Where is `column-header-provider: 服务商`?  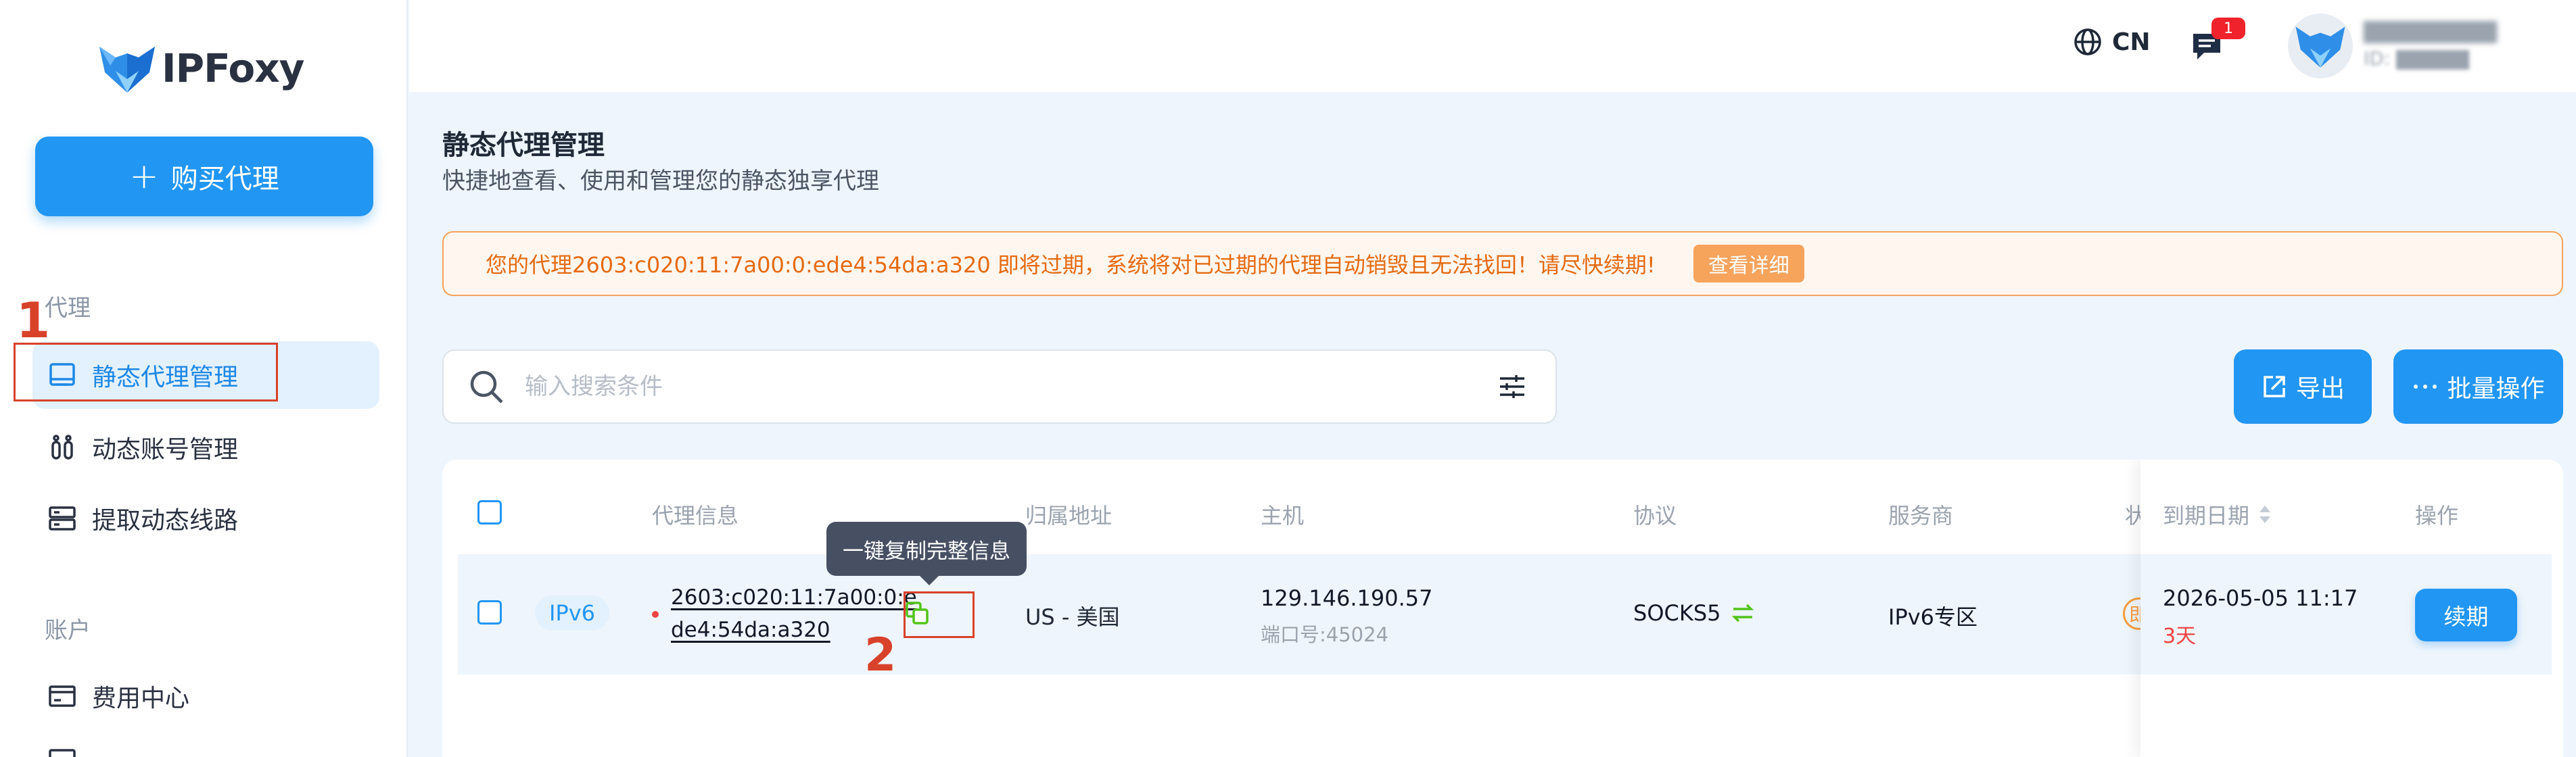 column-header-provider: 服务商 is located at coordinates (1921, 516).